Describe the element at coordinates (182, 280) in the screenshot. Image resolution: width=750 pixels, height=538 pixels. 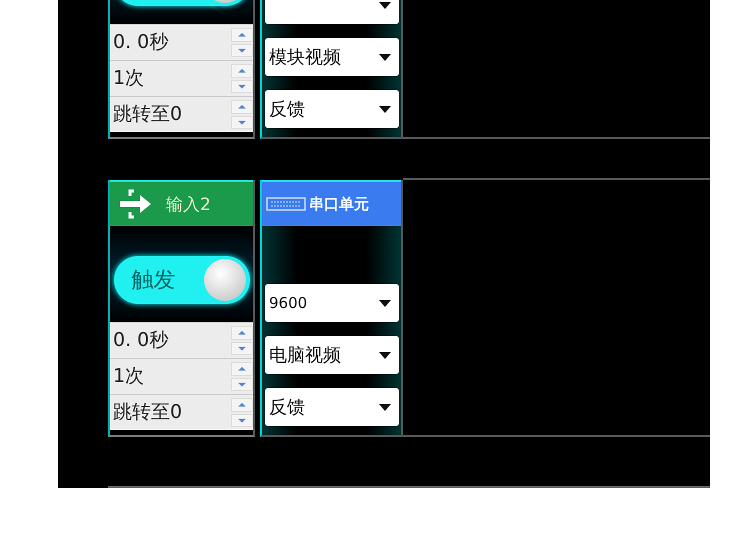
I see `trigger-toggle: 触发` at that location.